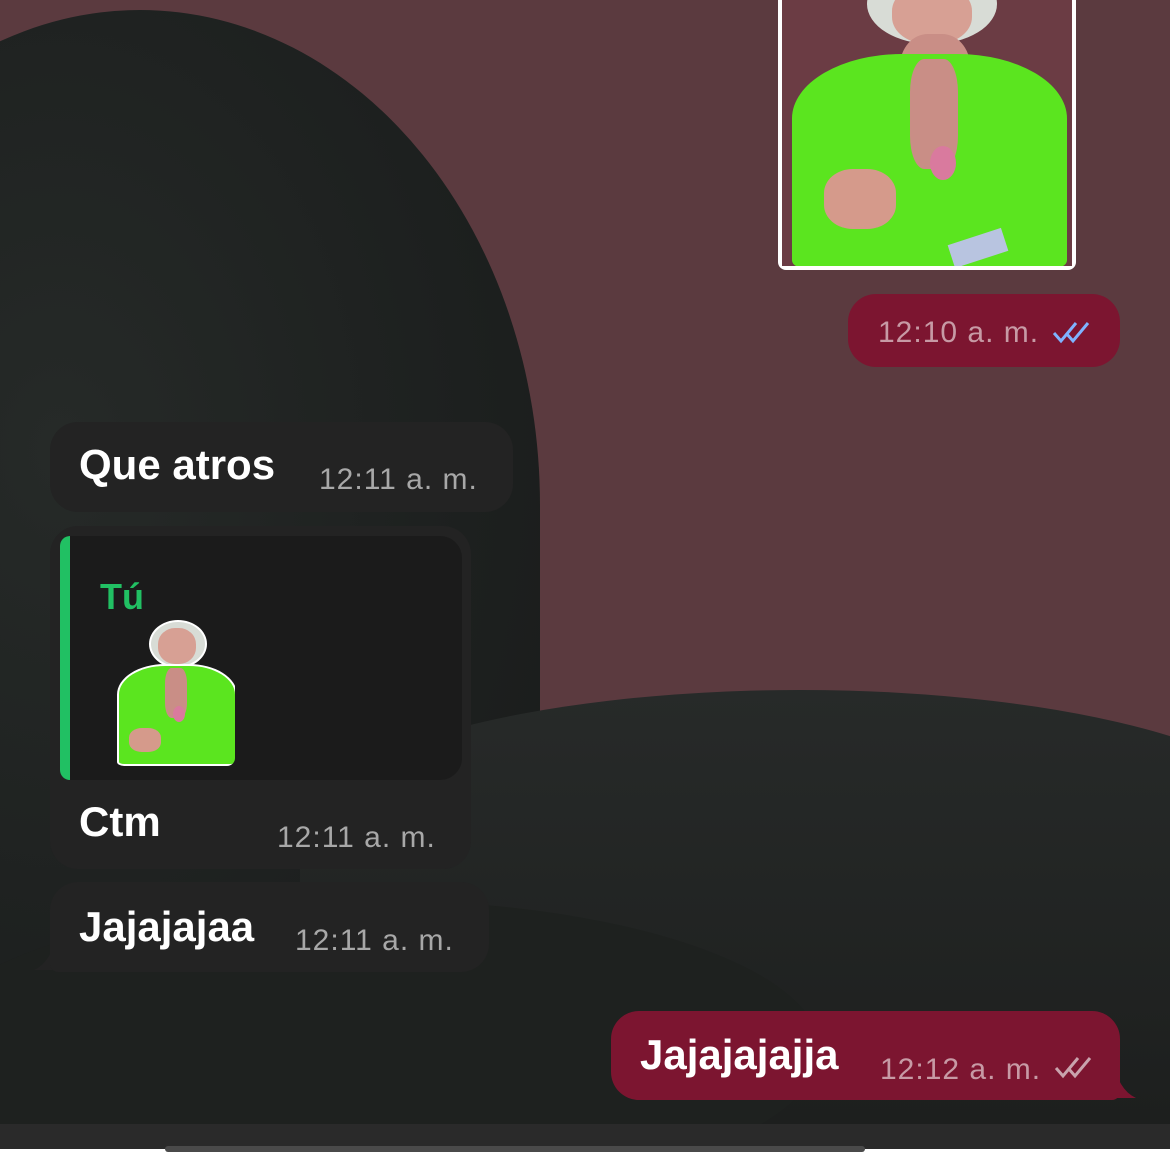 This screenshot has height=1152, width=1170. I want to click on message-time: 12:10 a. m., so click(959, 332).